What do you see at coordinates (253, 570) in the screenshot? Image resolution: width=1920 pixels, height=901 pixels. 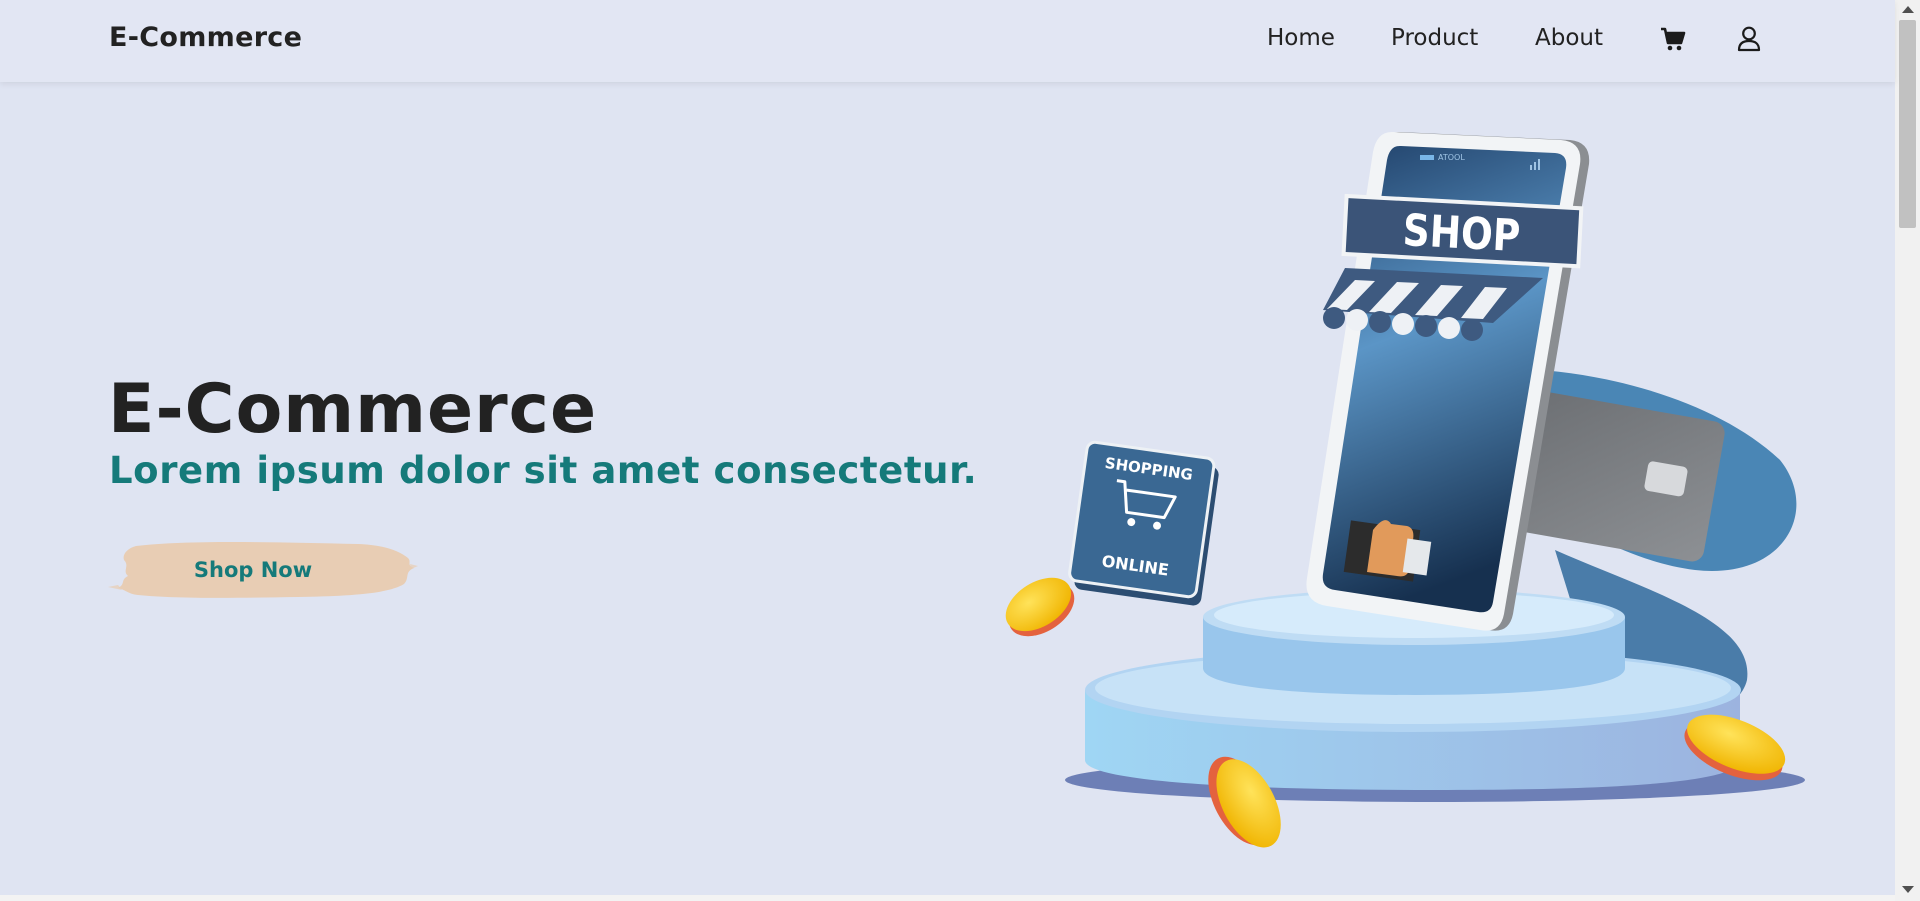 I see `shop-now-label: Shop Now` at bounding box center [253, 570].